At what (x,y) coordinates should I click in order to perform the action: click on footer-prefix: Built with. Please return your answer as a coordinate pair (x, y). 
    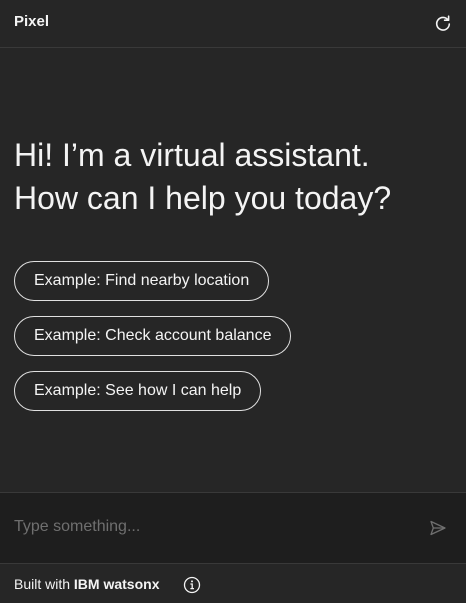
    Looking at the image, I should click on (44, 584).